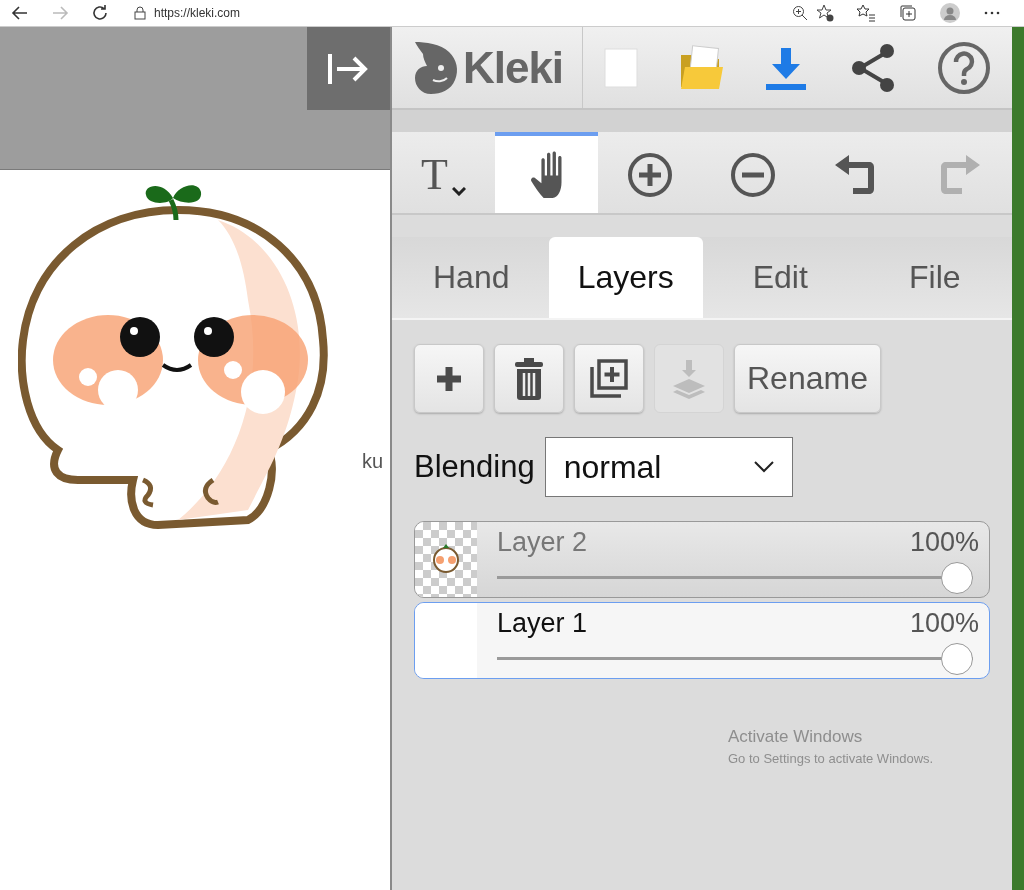 Image resolution: width=1024 pixels, height=890 pixels. Describe the element at coordinates (763, 467) in the screenshot. I see `chevron-down-icon` at that location.